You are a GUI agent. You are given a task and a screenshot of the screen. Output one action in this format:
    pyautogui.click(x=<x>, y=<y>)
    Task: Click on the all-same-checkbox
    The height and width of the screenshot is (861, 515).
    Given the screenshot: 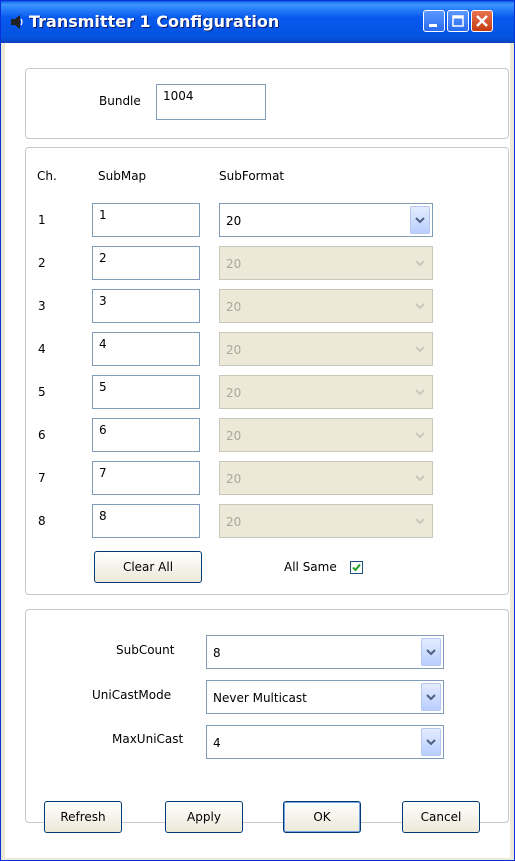 What is the action you would take?
    pyautogui.click(x=356, y=567)
    